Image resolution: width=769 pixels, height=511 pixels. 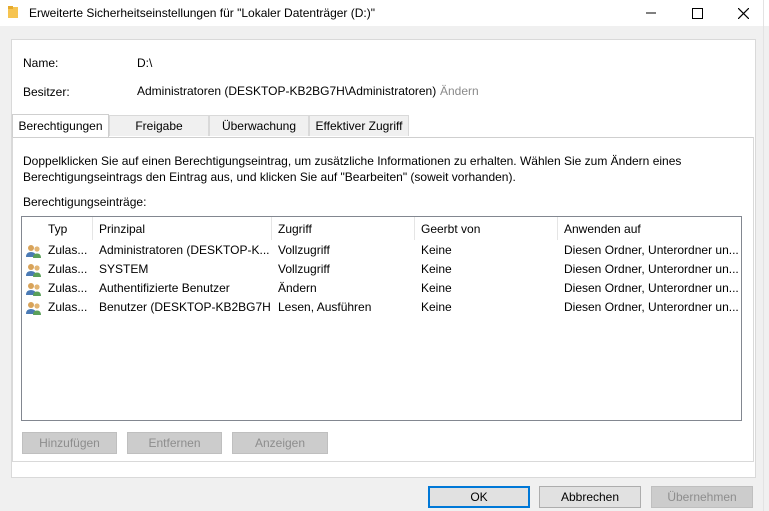 I want to click on cancel-button: Abbrechen, so click(x=590, y=497).